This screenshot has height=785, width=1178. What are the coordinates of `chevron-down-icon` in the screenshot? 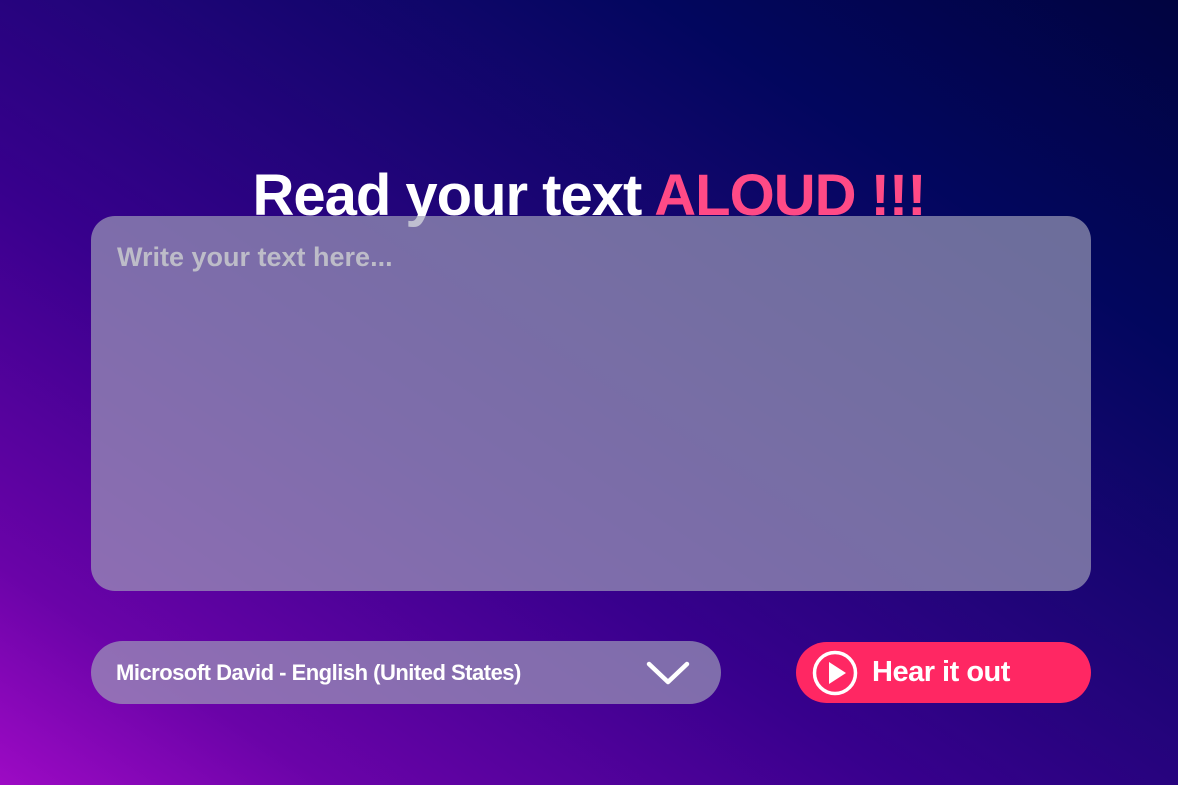 It's located at (668, 673).